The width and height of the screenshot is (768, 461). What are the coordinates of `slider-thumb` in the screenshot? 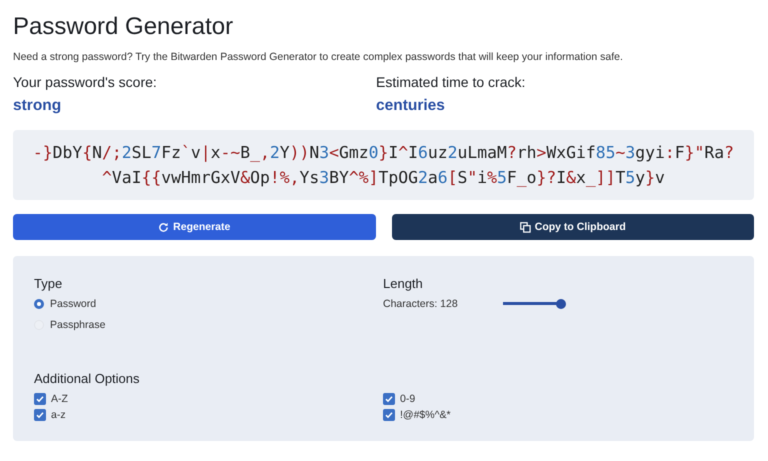 It's located at (561, 303).